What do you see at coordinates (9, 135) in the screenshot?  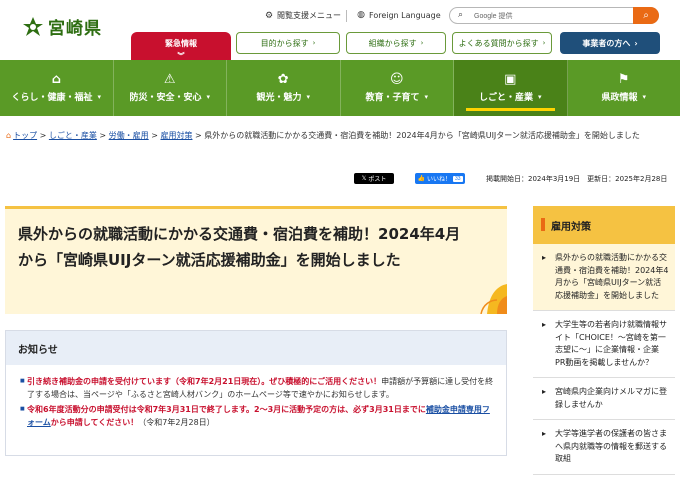 I see `home-icon: ⌂` at bounding box center [9, 135].